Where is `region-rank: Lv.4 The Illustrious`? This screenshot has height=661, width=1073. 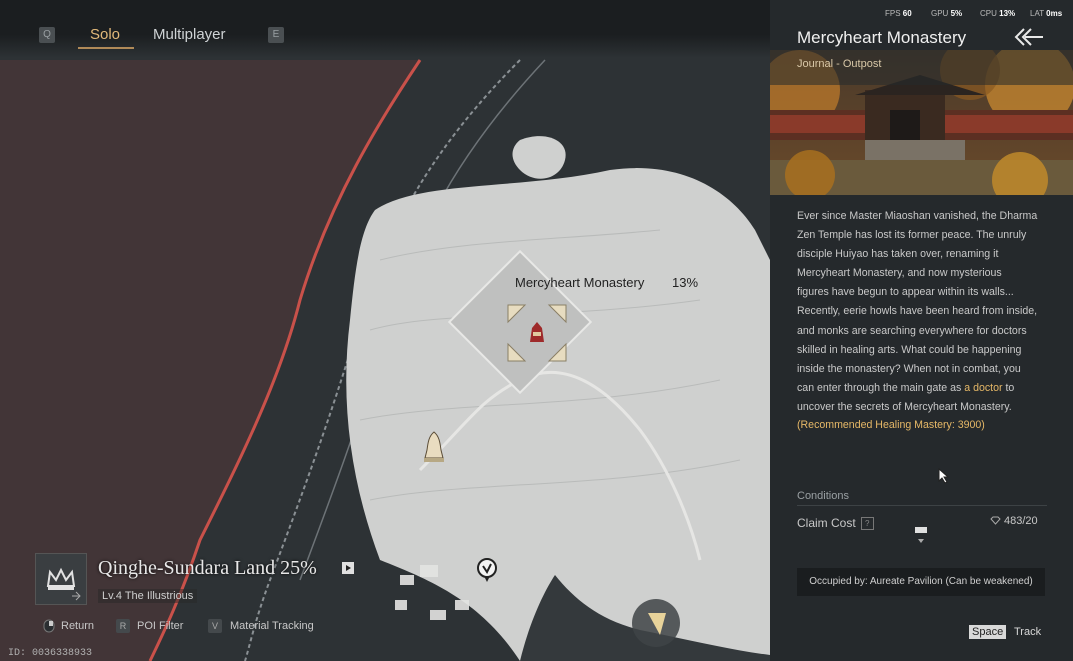 region-rank: Lv.4 The Illustrious is located at coordinates (148, 596).